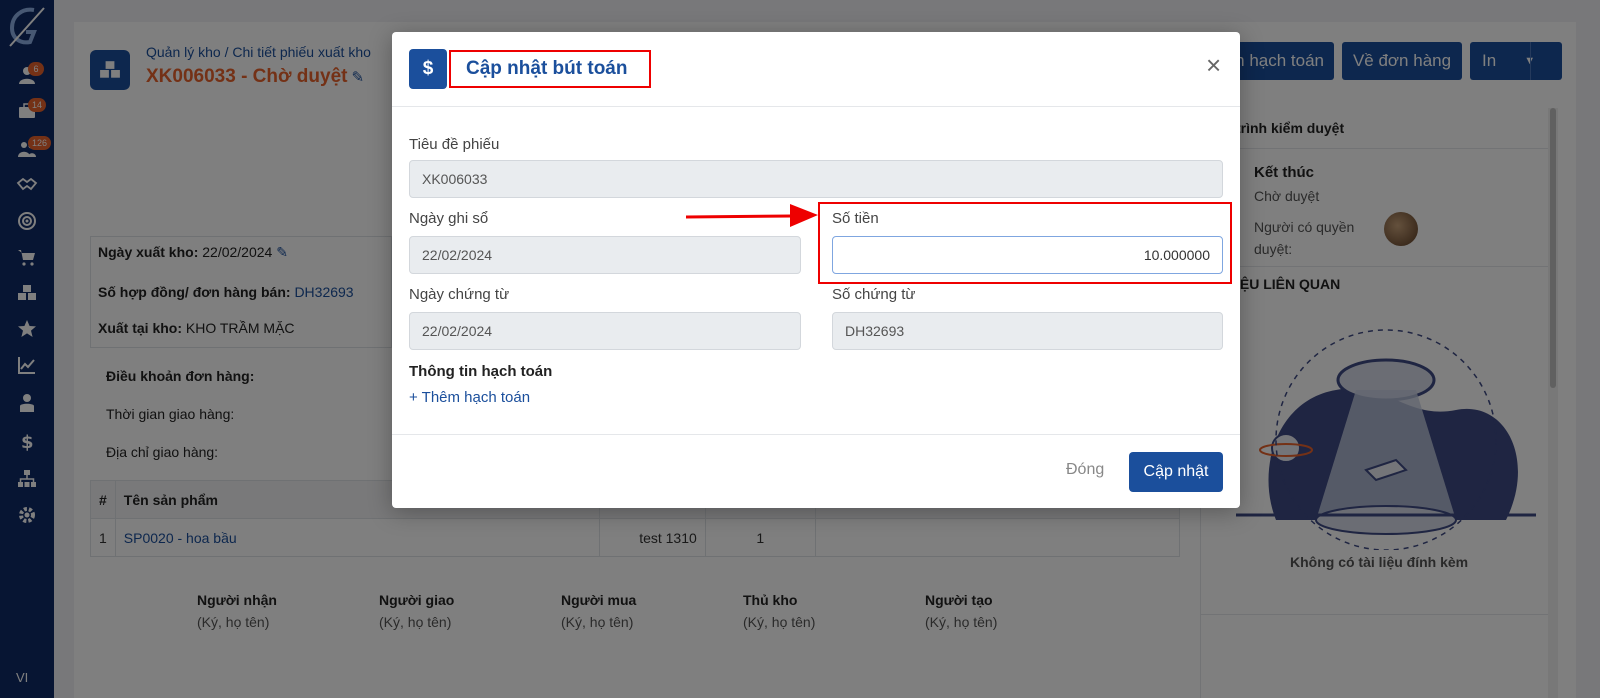  What do you see at coordinates (816, 179) in the screenshot?
I see `doc-title-field` at bounding box center [816, 179].